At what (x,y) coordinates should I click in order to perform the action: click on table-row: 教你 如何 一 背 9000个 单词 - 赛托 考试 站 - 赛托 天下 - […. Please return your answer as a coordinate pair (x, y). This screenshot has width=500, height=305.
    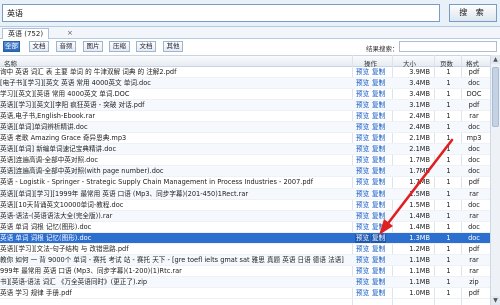
    Looking at the image, I should click on (245, 260).